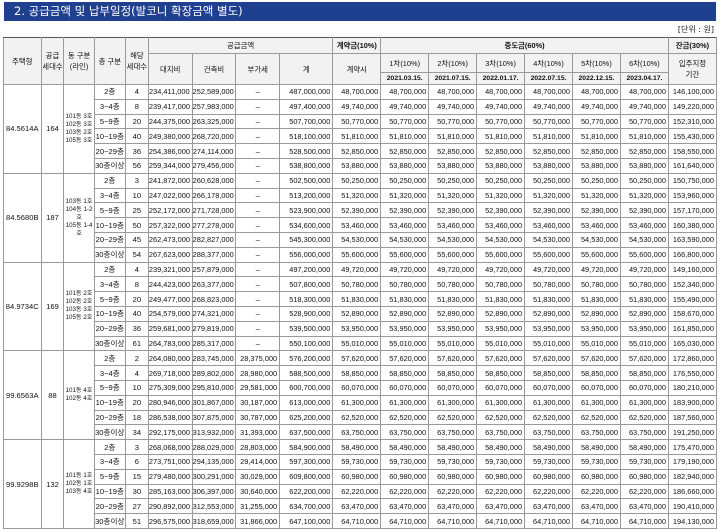  Describe the element at coordinates (548, 387) in the screenshot. I see `interim-4: 60,070,000` at that location.